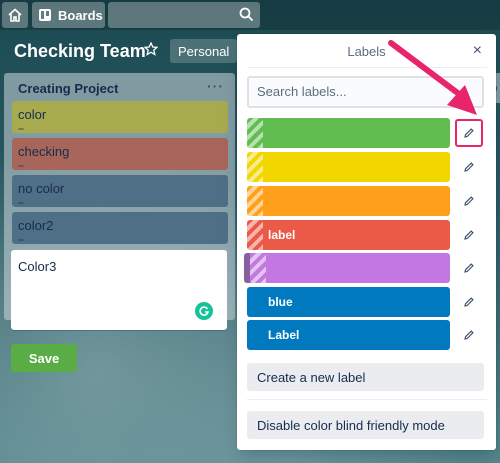 Image resolution: width=500 pixels, height=463 pixels. What do you see at coordinates (204, 51) in the screenshot?
I see `visibility-button: Personal` at bounding box center [204, 51].